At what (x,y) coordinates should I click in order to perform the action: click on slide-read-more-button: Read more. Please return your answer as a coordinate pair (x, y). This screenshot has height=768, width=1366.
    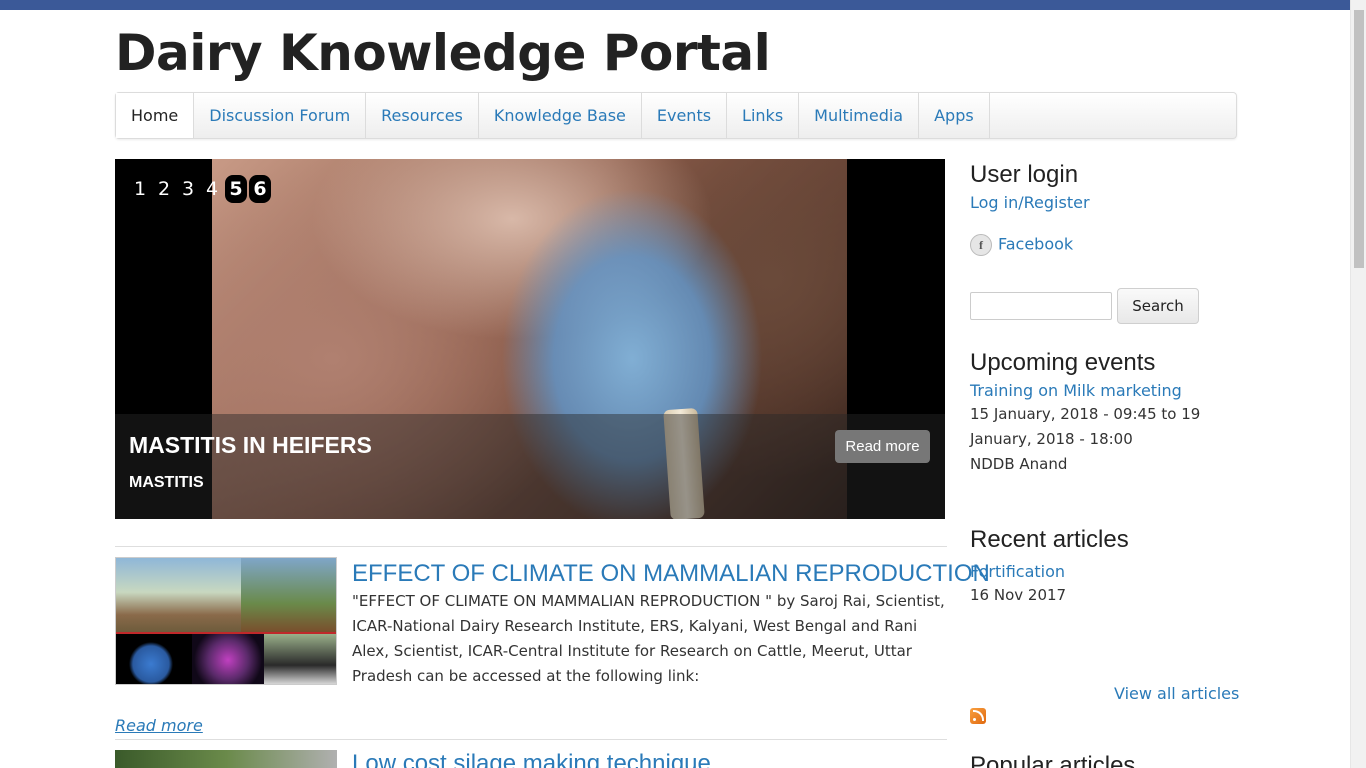
    Looking at the image, I should click on (882, 446).